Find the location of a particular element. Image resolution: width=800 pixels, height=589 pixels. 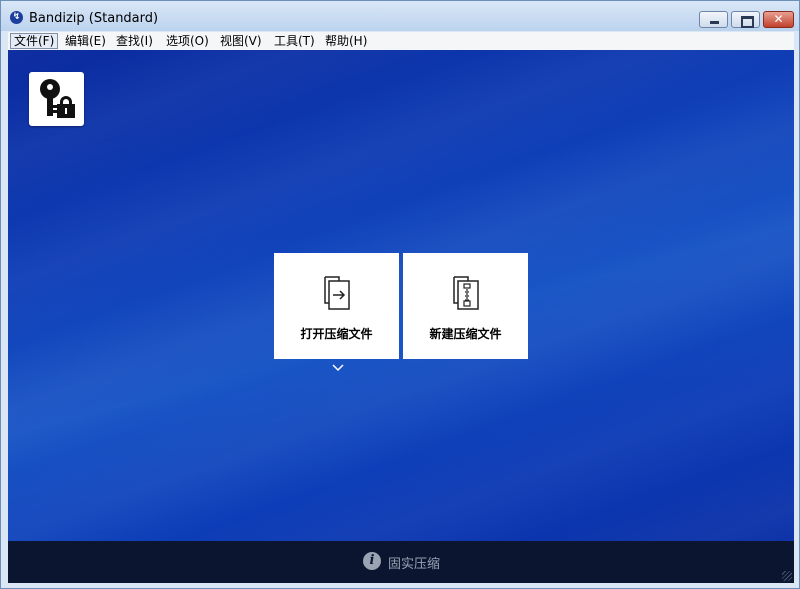

password-manager-button is located at coordinates (56, 99).